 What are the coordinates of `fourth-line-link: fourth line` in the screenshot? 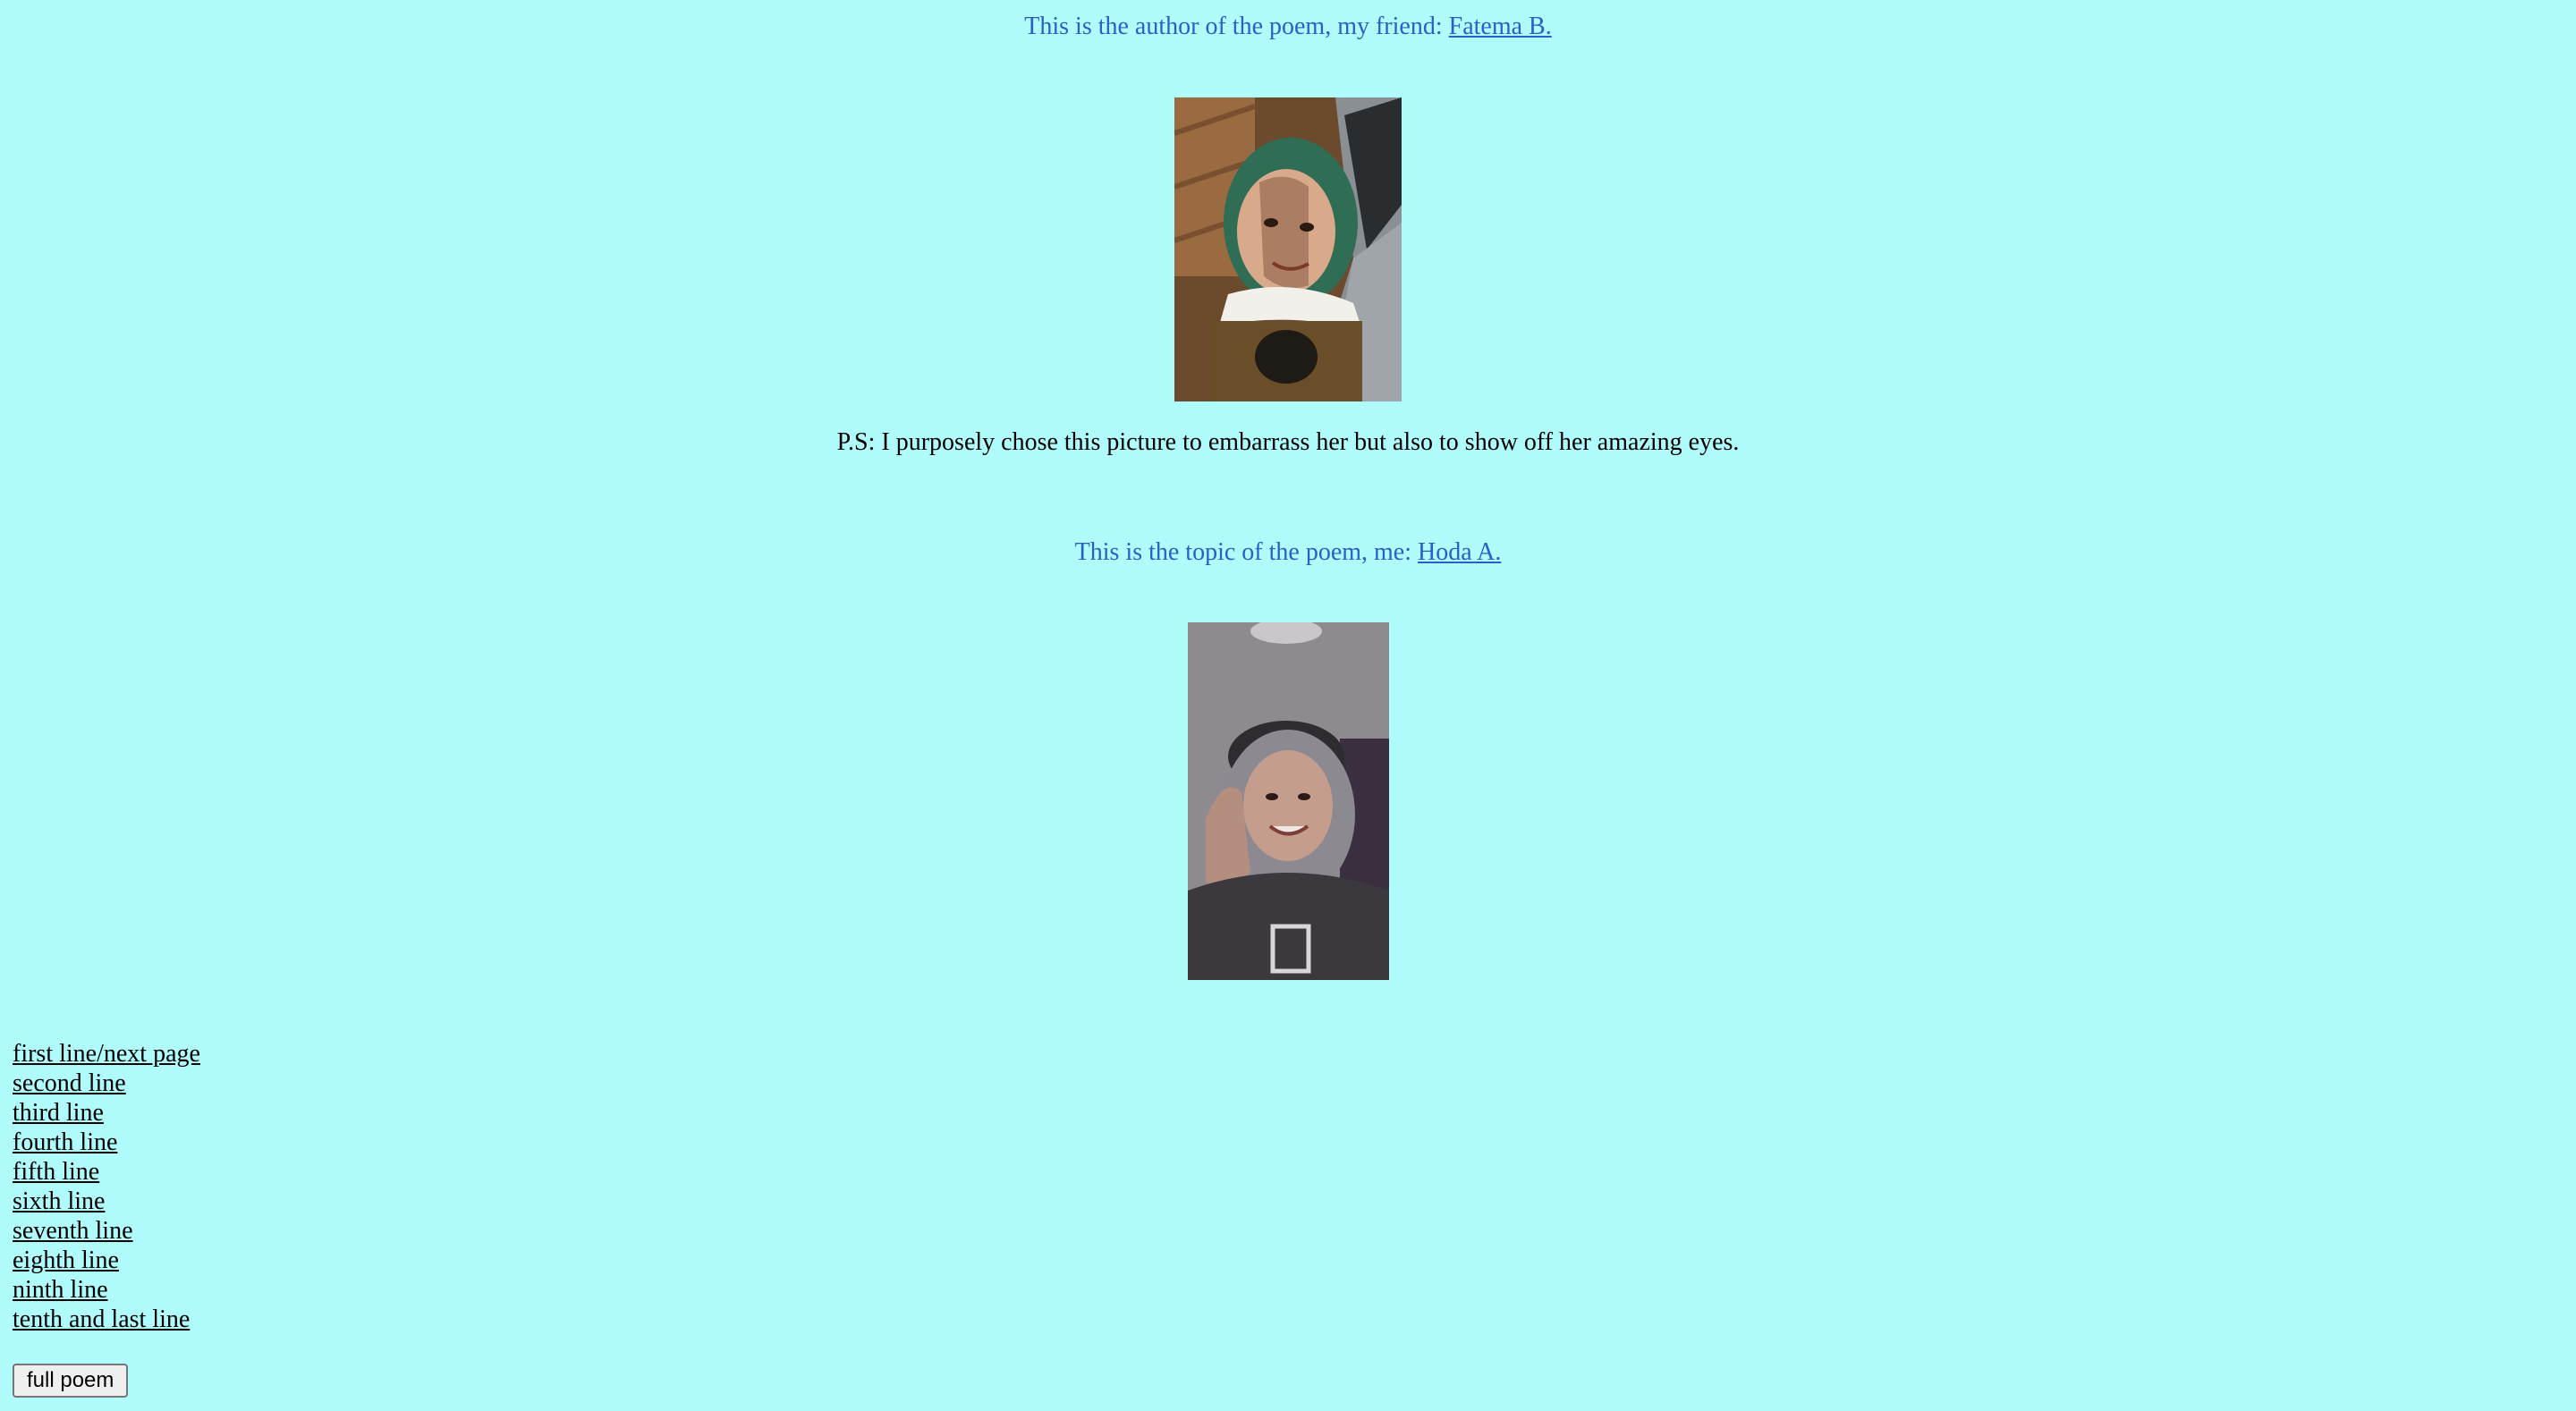 It's located at (106, 1142).